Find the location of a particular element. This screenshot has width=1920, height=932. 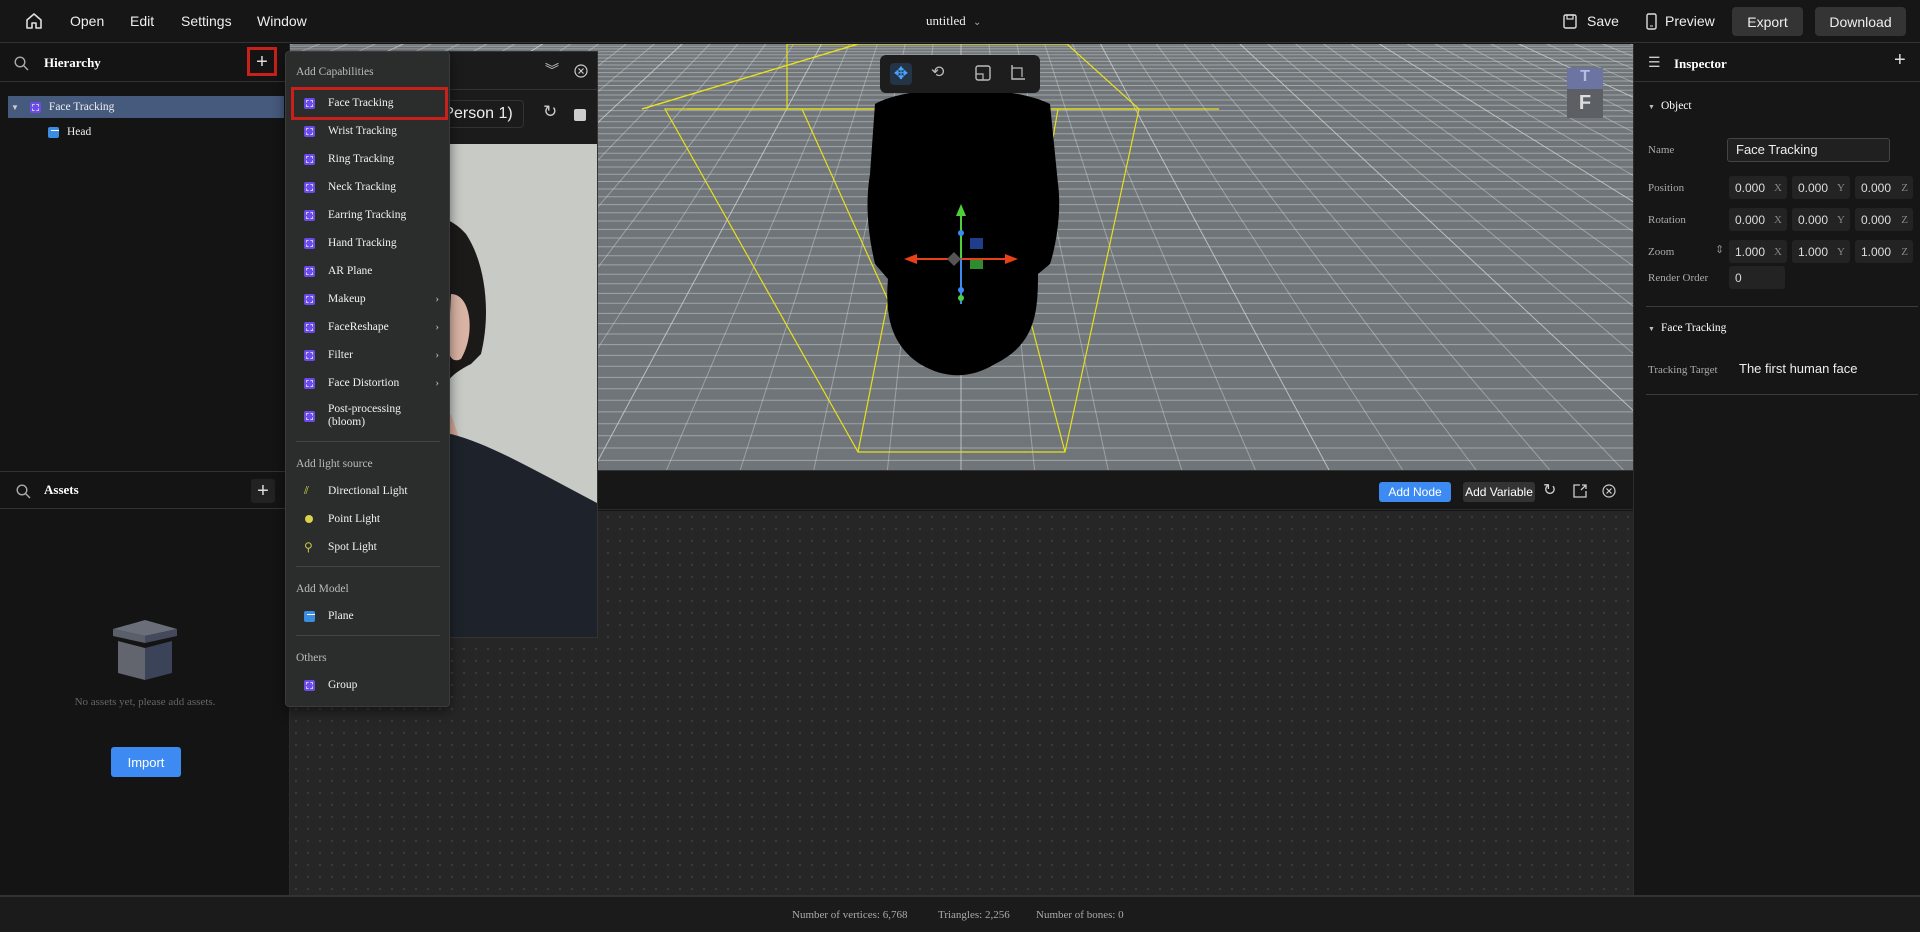

axis-cube-front: F is located at coordinates (1585, 103).